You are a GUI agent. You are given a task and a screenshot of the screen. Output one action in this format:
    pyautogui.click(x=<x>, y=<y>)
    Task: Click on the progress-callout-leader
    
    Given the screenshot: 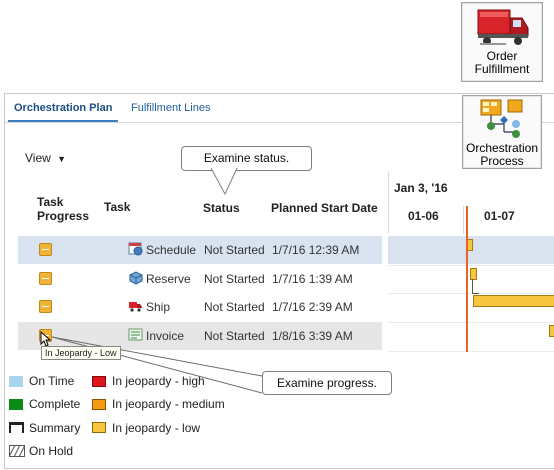 What is the action you would take?
    pyautogui.click(x=157, y=365)
    